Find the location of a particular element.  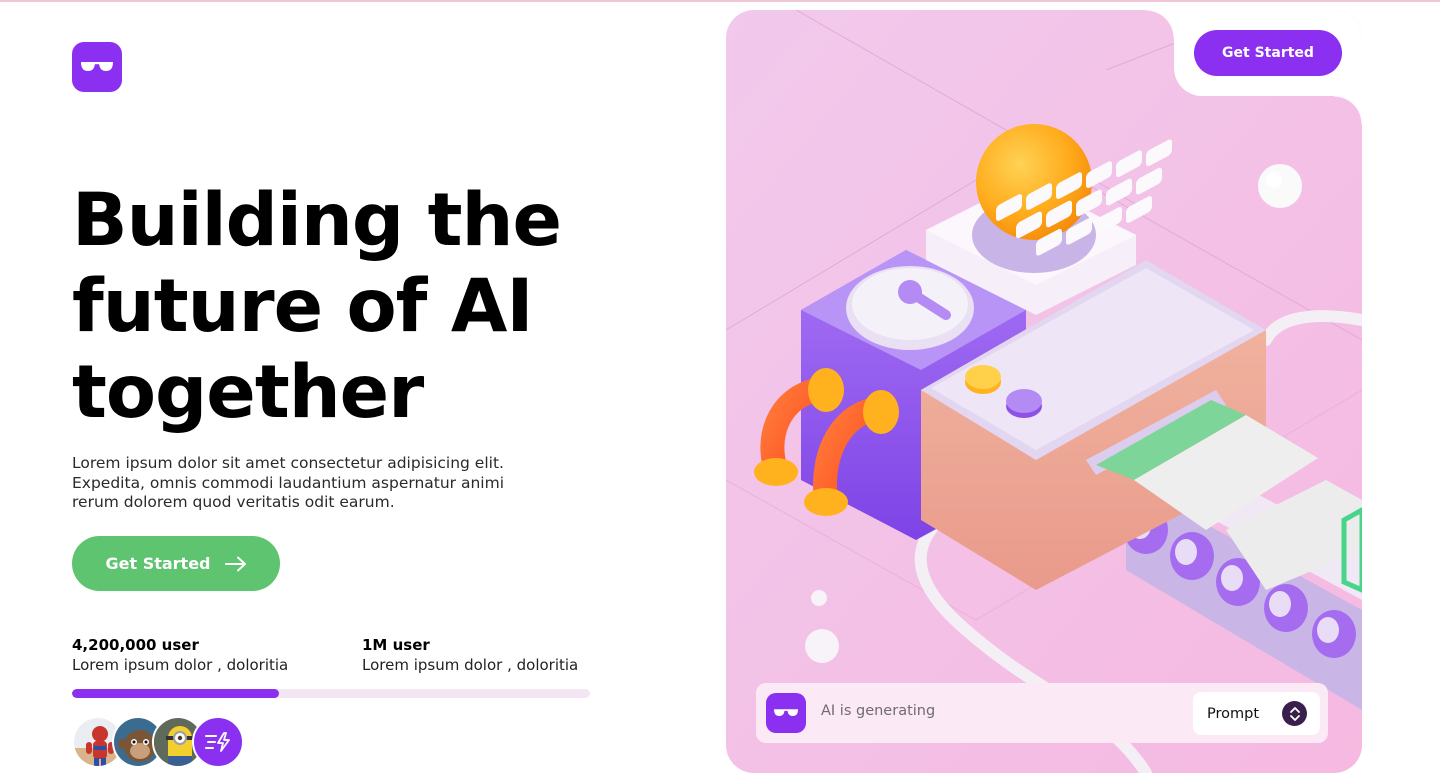

top-divider is located at coordinates (720, 1).